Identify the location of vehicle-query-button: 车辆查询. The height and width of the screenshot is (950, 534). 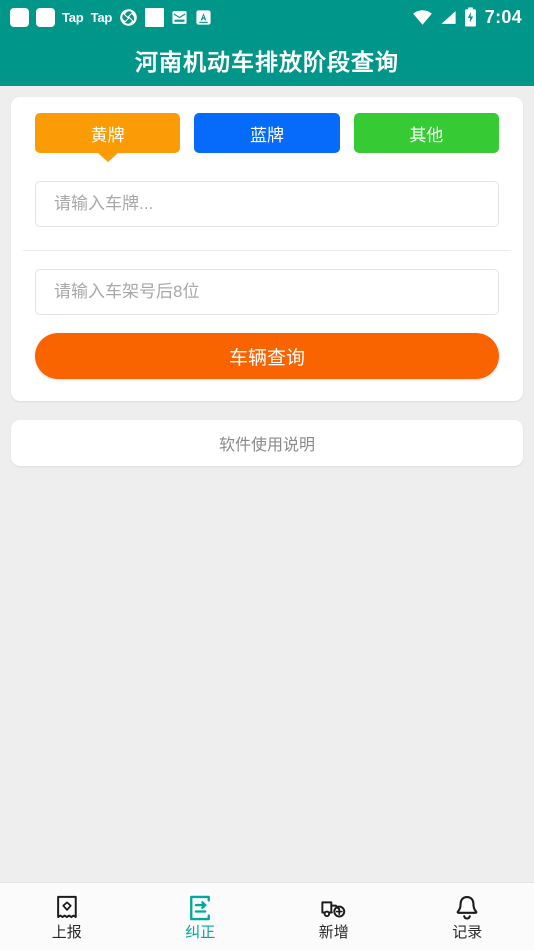
(267, 356).